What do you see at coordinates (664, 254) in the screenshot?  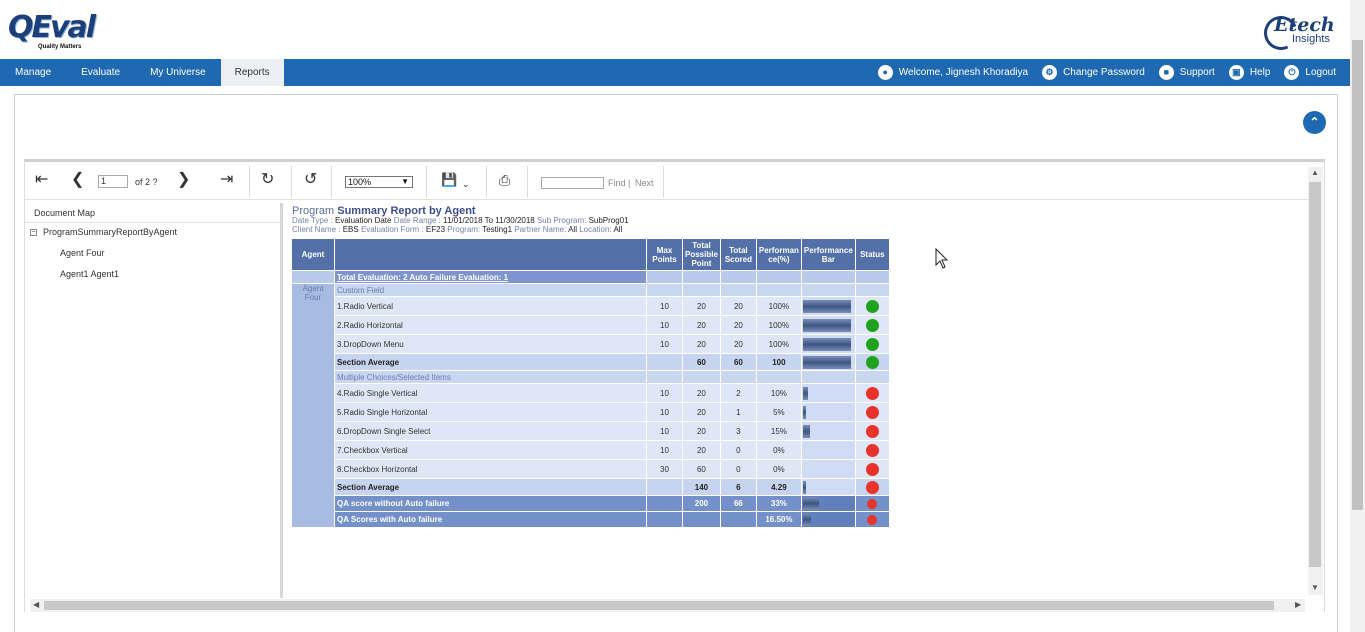 I see `header-max-points: Max Points` at bounding box center [664, 254].